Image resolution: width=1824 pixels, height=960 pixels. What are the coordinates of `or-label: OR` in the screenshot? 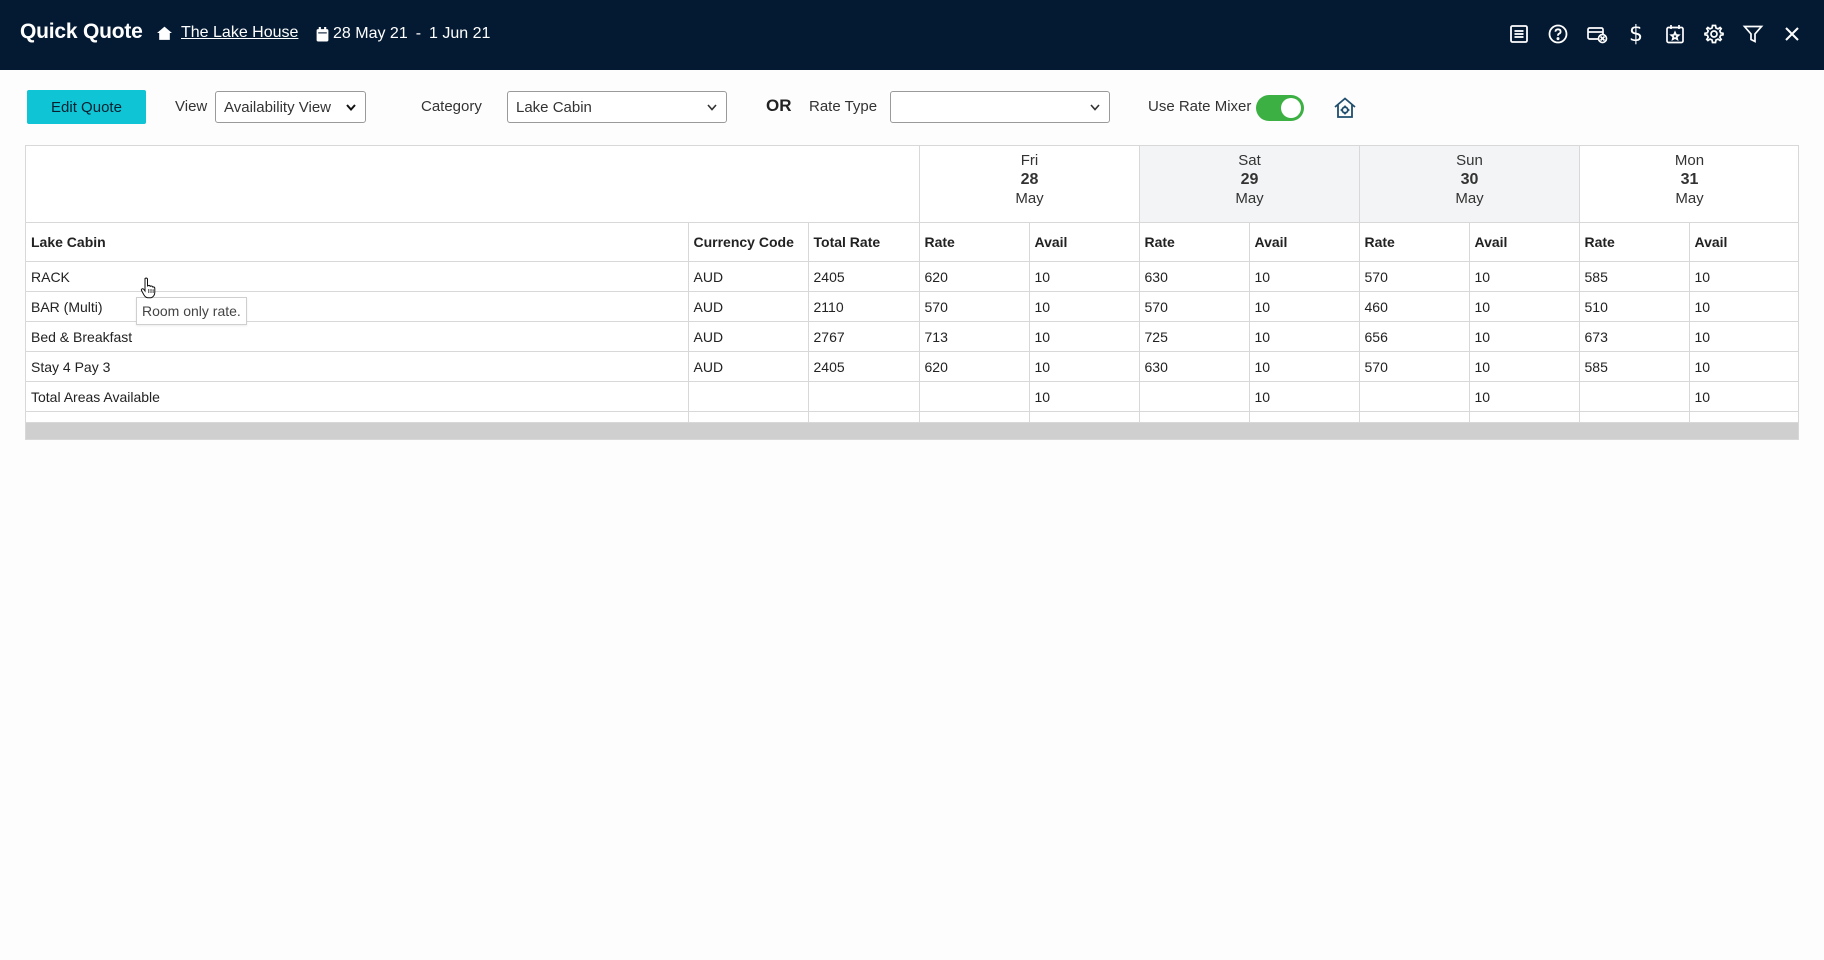 It's located at (779, 105).